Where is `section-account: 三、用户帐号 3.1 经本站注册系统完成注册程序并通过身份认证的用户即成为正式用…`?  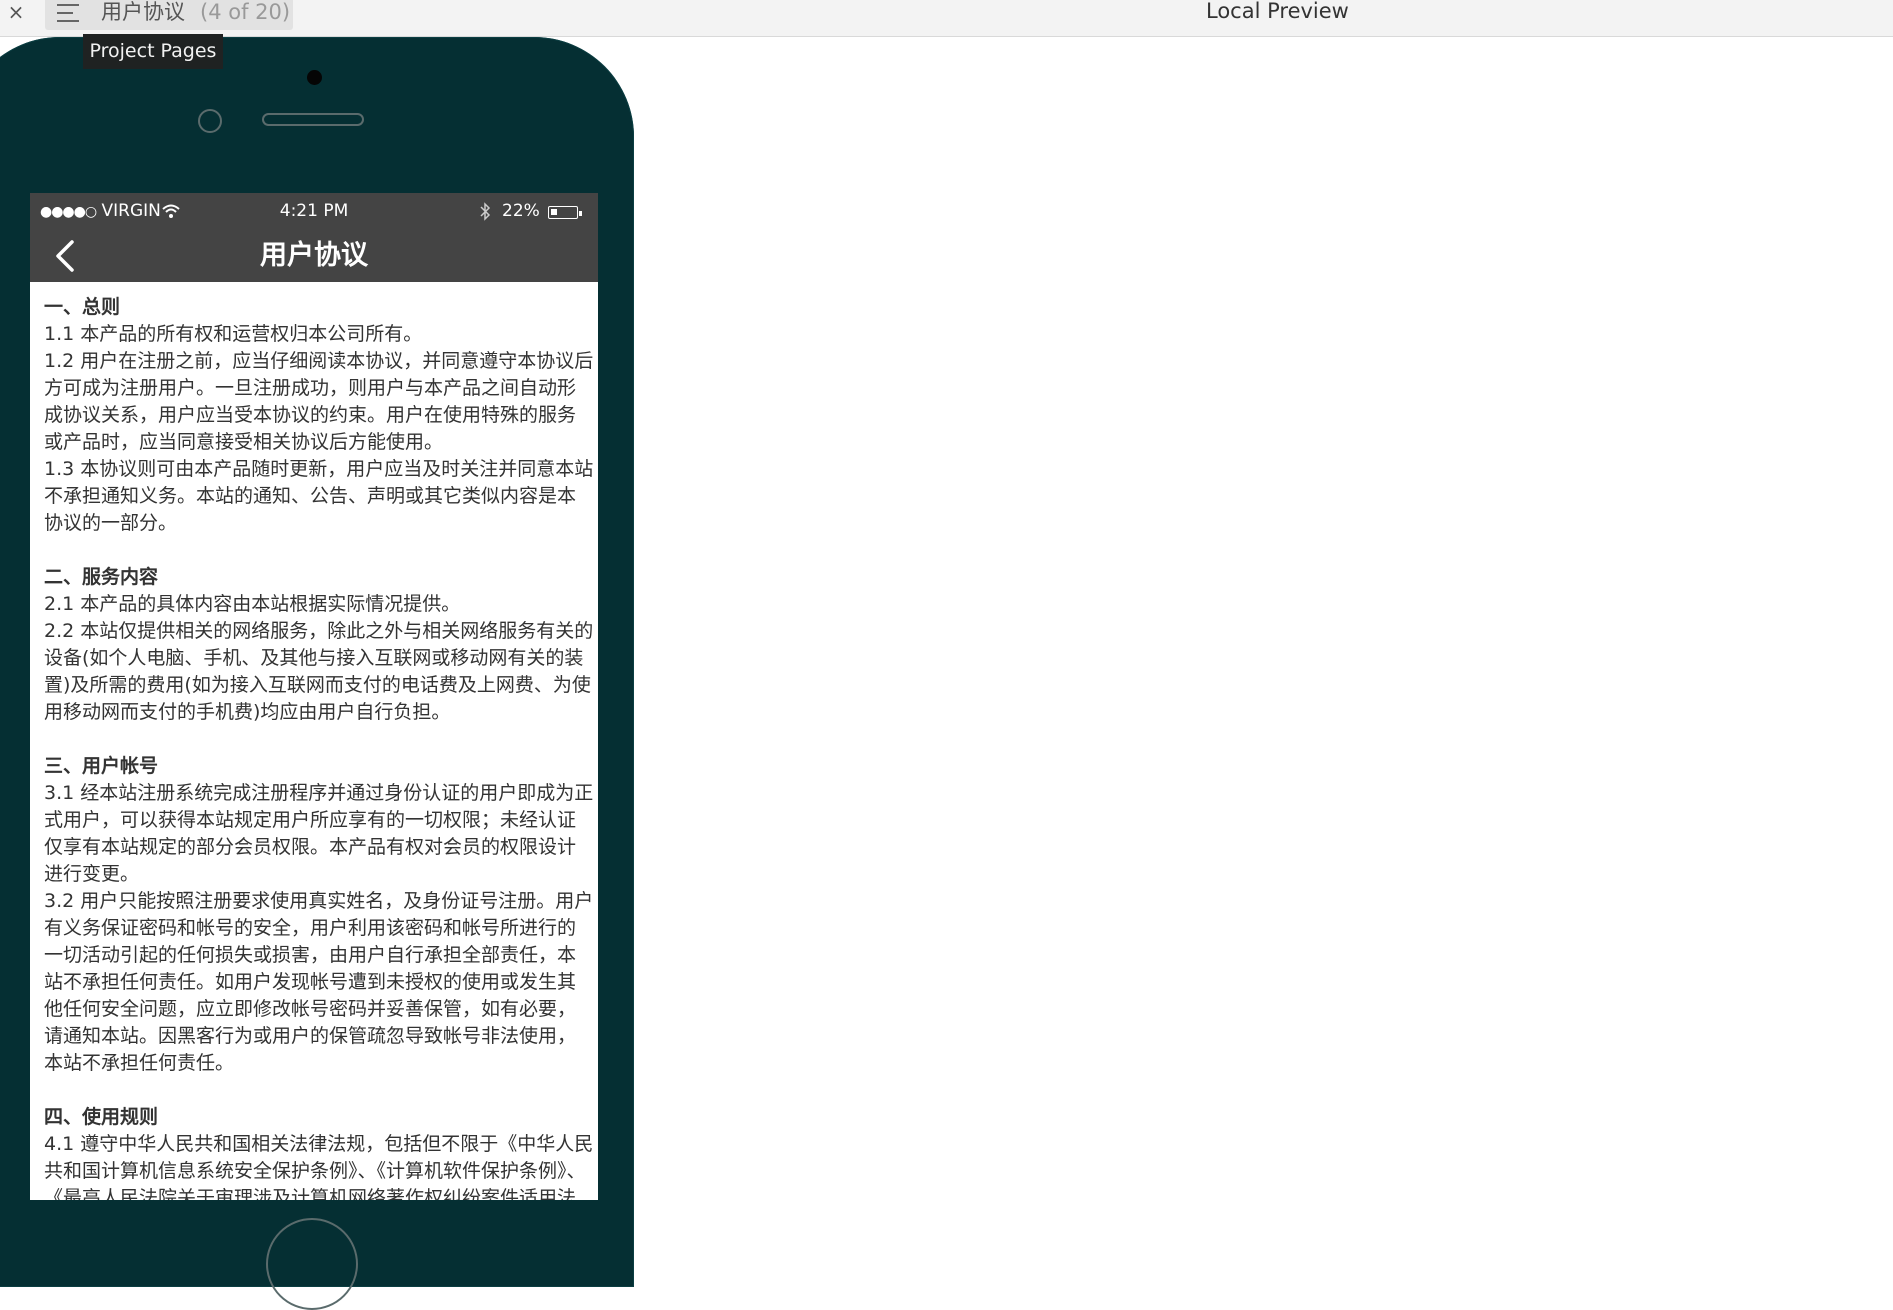
section-account: 三、用户帐号 3.1 经本站注册系统完成注册程序并通过身份认证的用户即成为正式用… is located at coordinates (319, 915).